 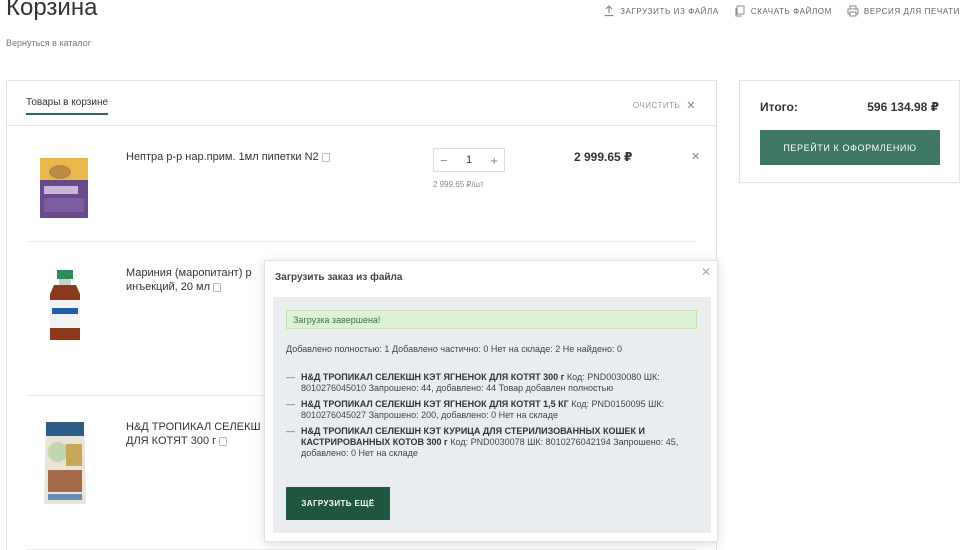 What do you see at coordinates (198, 434) in the screenshot?
I see `product-name: Н&Д ТРОПИКАЛ СЕЛЕКШ ДЛЯ КОТЯТ 300 г` at bounding box center [198, 434].